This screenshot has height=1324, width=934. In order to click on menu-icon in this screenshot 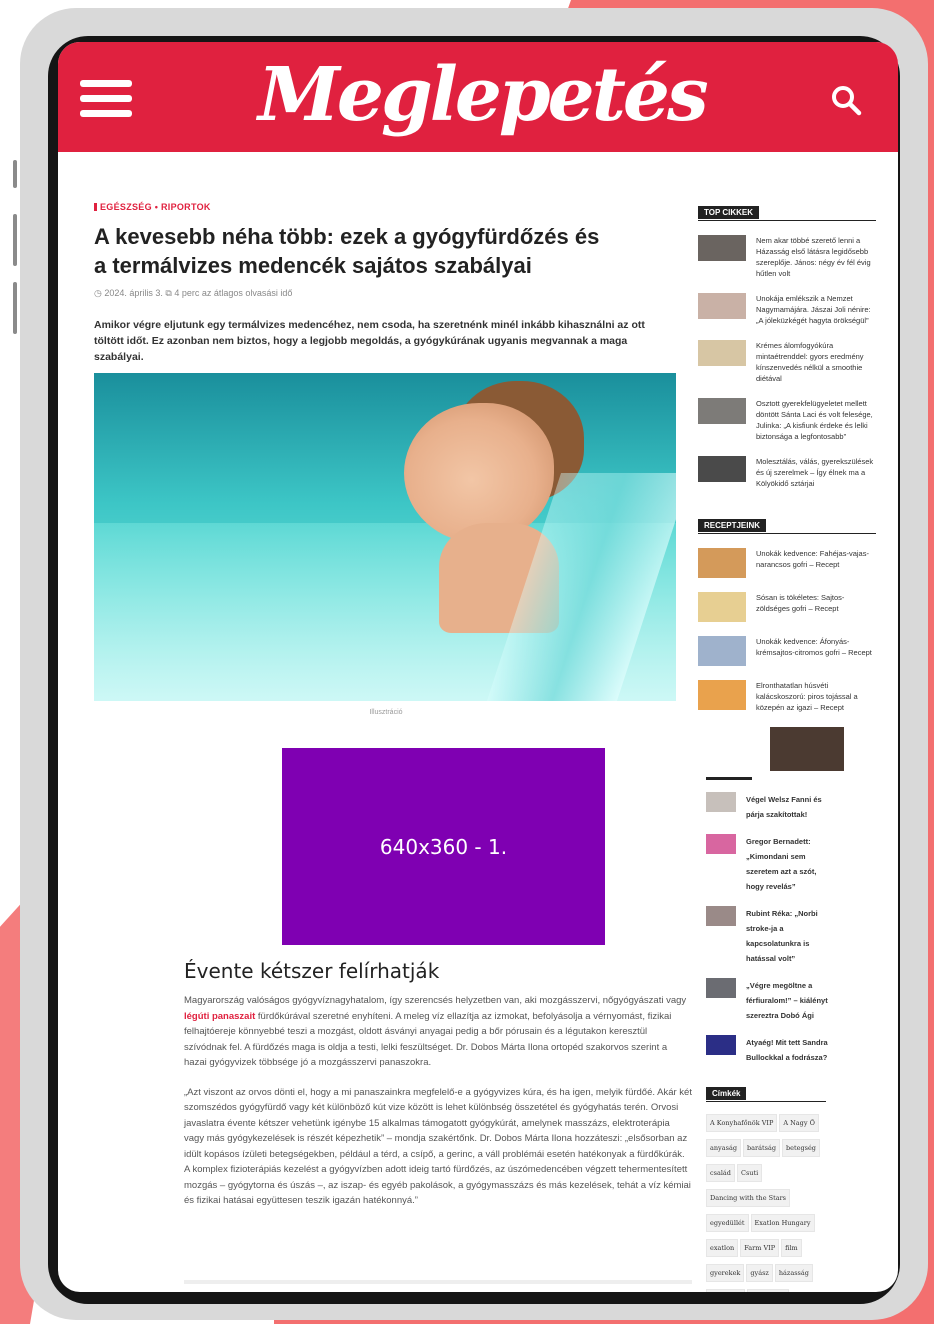, I will do `click(106, 100)`.